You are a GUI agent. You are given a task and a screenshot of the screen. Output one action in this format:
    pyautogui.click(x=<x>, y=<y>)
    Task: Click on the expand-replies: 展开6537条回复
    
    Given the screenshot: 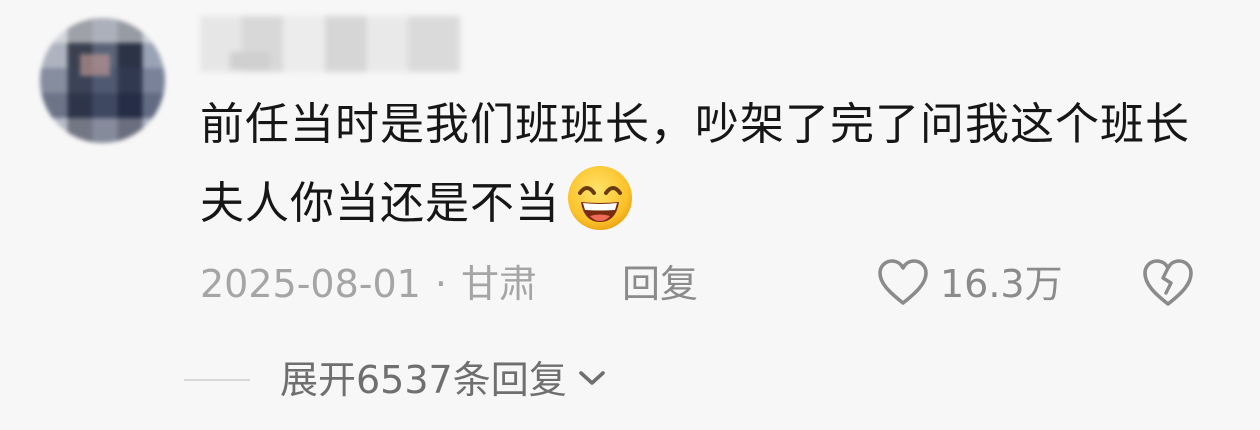 What is the action you would take?
    pyautogui.click(x=395, y=380)
    